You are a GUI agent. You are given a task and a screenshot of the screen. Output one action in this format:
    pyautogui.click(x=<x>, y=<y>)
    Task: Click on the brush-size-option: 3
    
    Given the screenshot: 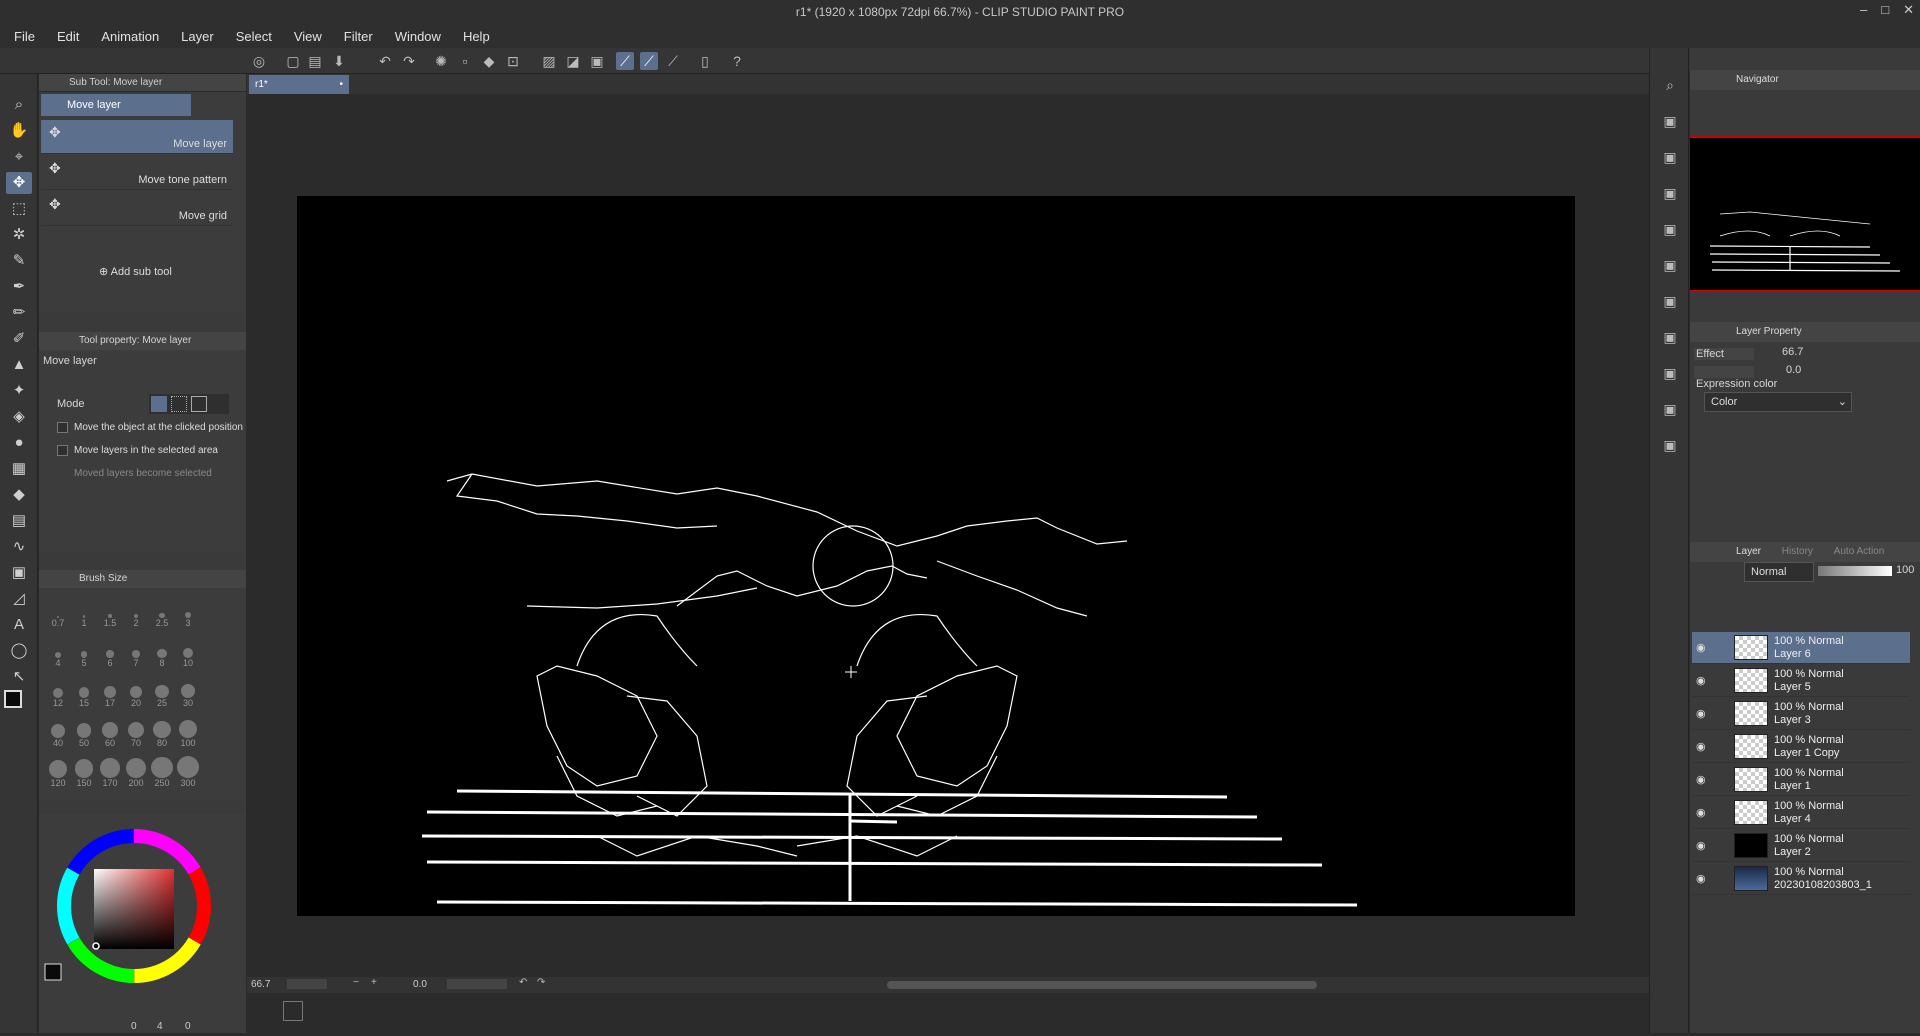 What is the action you would take?
    pyautogui.click(x=188, y=612)
    